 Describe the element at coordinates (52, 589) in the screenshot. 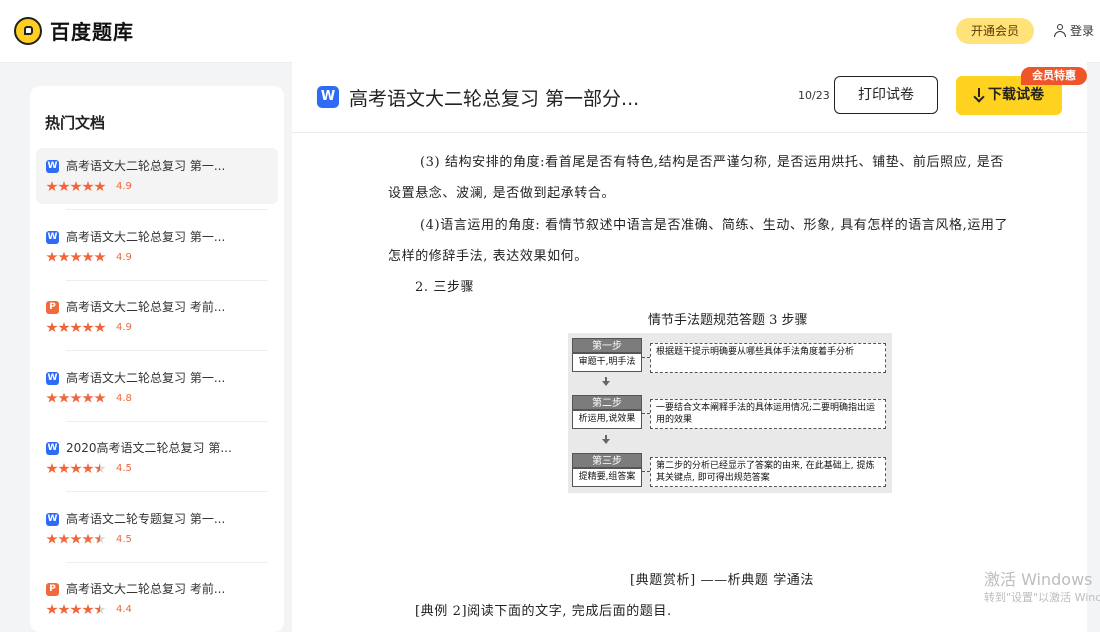

I see `ppt-doc-icon: P` at that location.